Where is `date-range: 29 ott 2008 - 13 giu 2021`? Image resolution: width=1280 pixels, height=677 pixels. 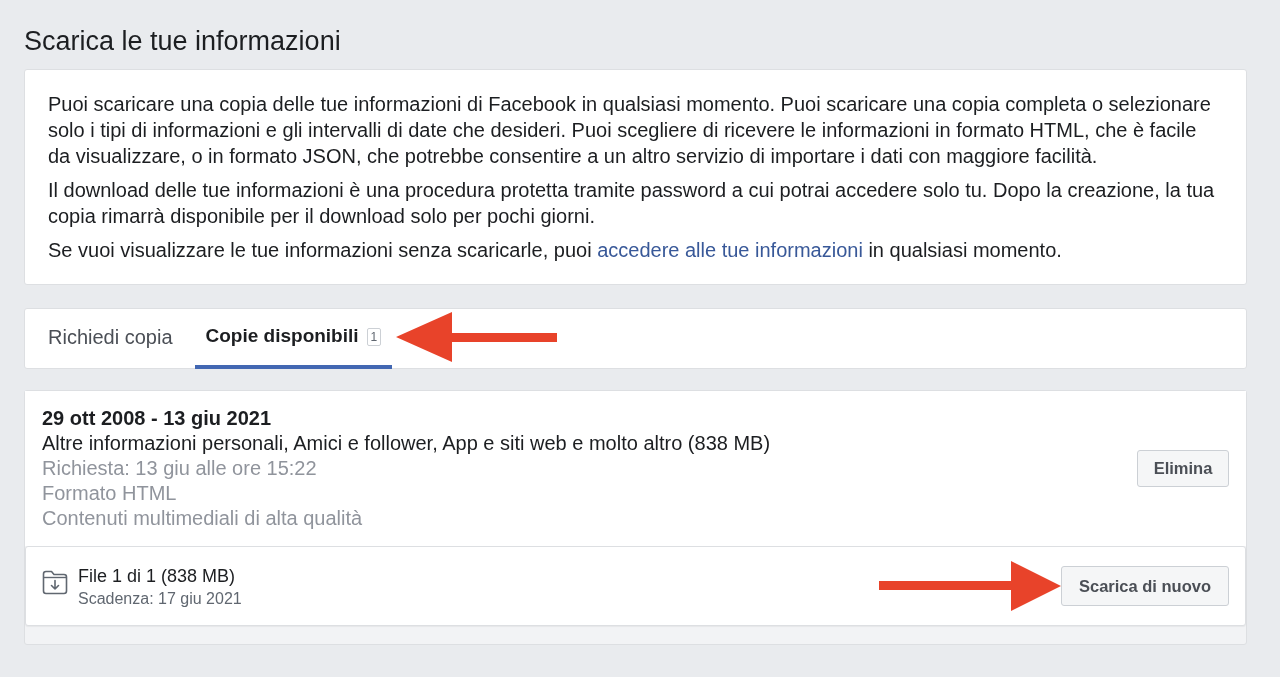 date-range: 29 ott 2008 - 13 giu 2021 is located at coordinates (157, 418).